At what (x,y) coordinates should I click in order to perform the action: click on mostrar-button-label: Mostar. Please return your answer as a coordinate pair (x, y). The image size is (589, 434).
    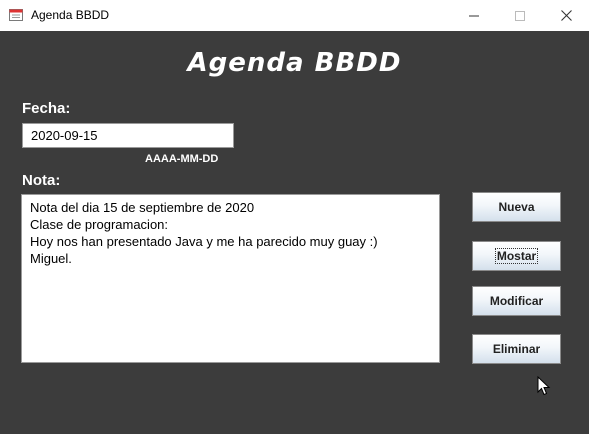
    Looking at the image, I should click on (516, 256).